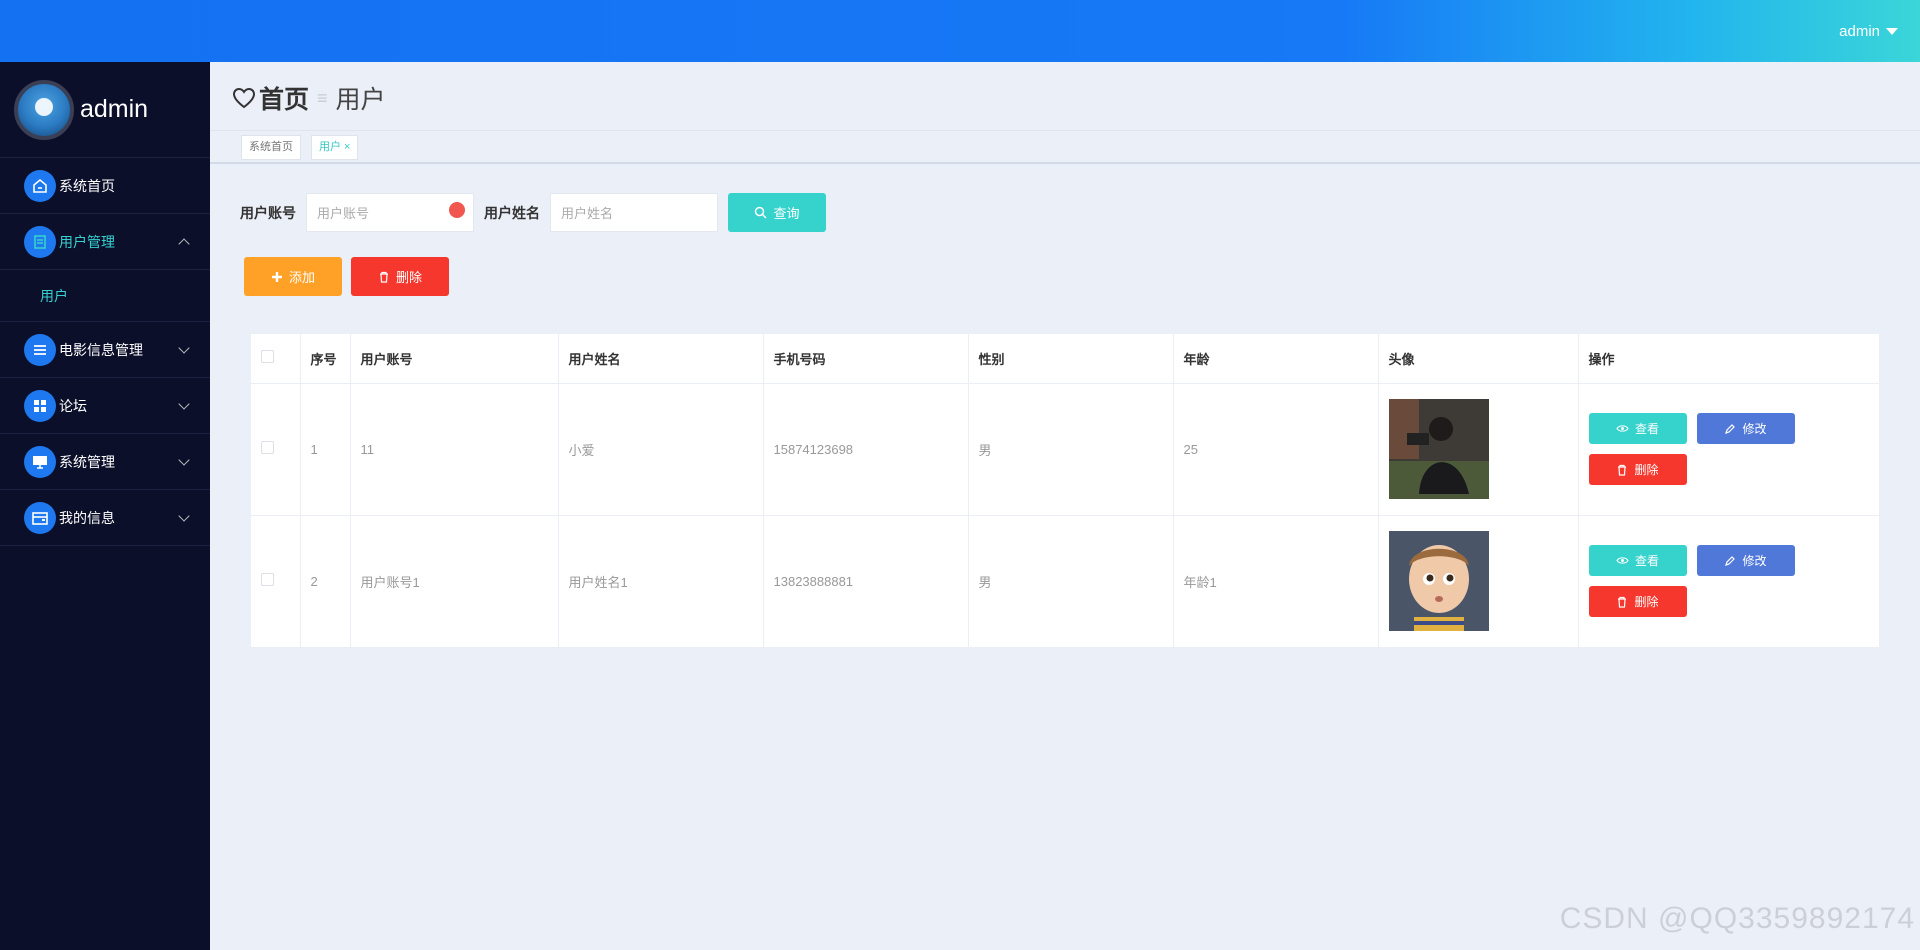 This screenshot has width=1920, height=950. Describe the element at coordinates (661, 581) in the screenshot. I see `cell-name: 用户姓名1` at that location.